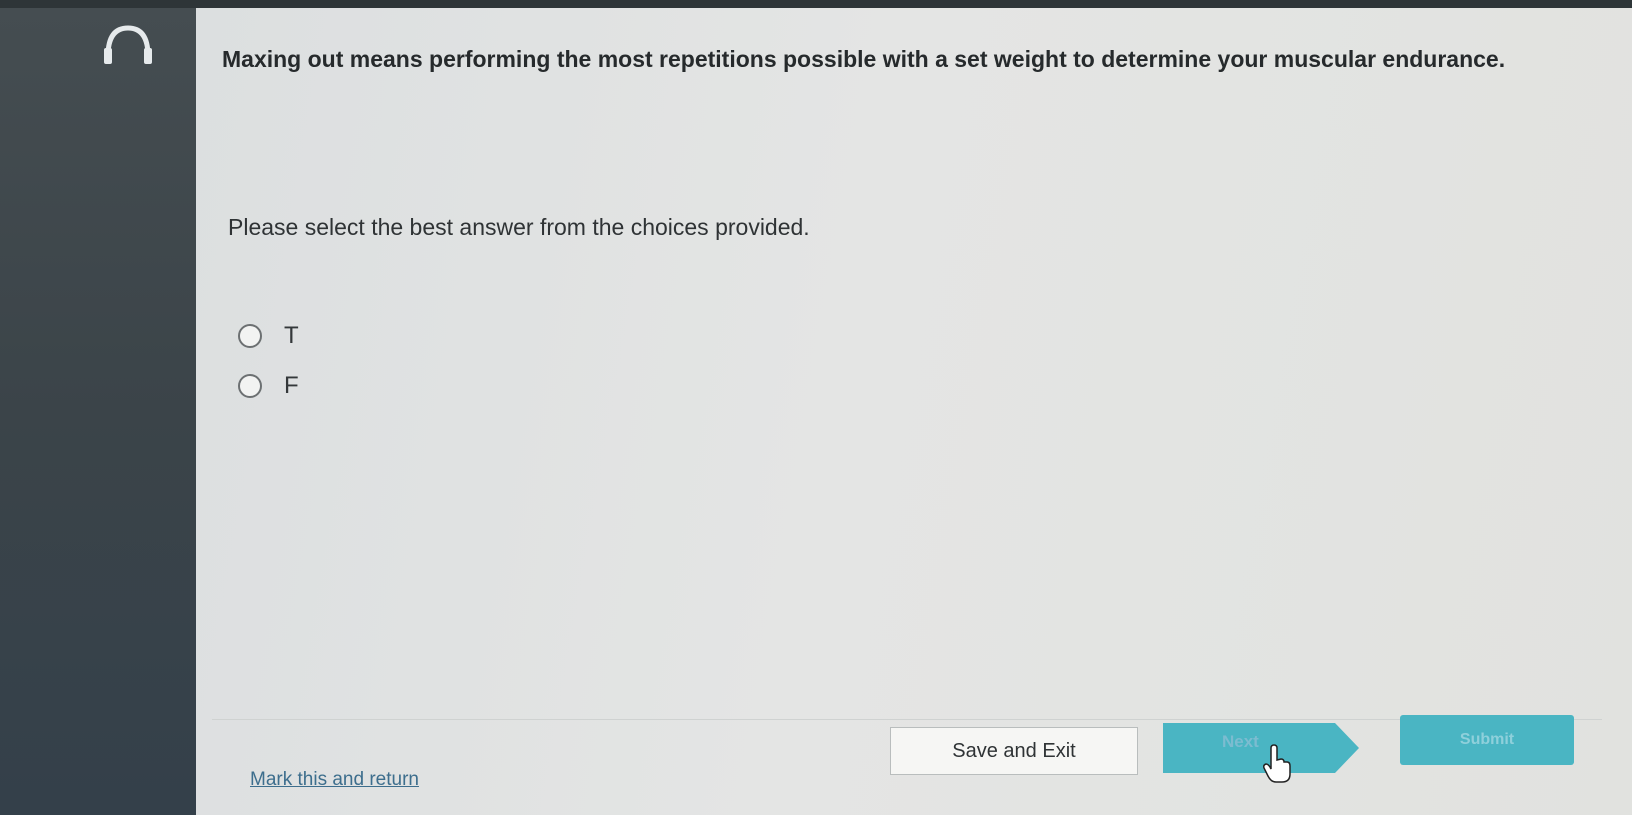 This screenshot has height=815, width=1632. I want to click on choice-label: T, so click(291, 335).